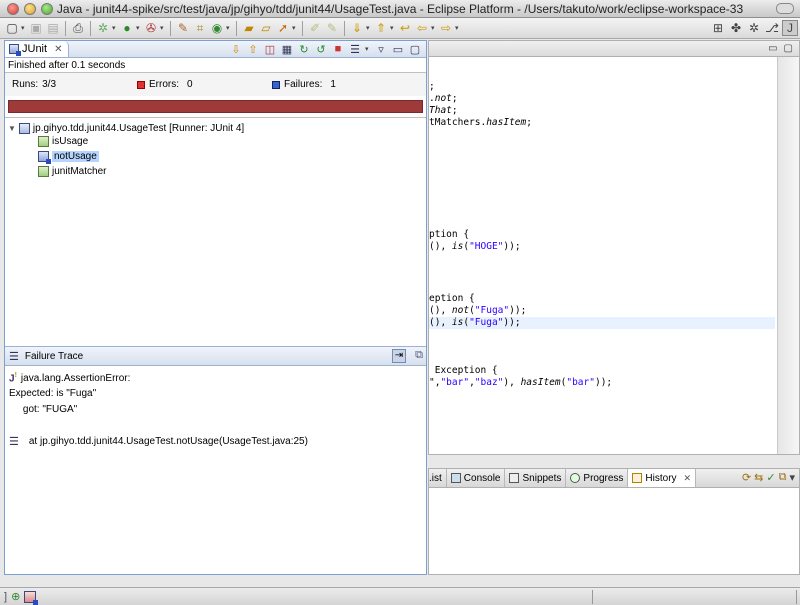 The image size is (800, 605). Describe the element at coordinates (463, 371) in the screenshot. I see `code-line: Exception {` at that location.